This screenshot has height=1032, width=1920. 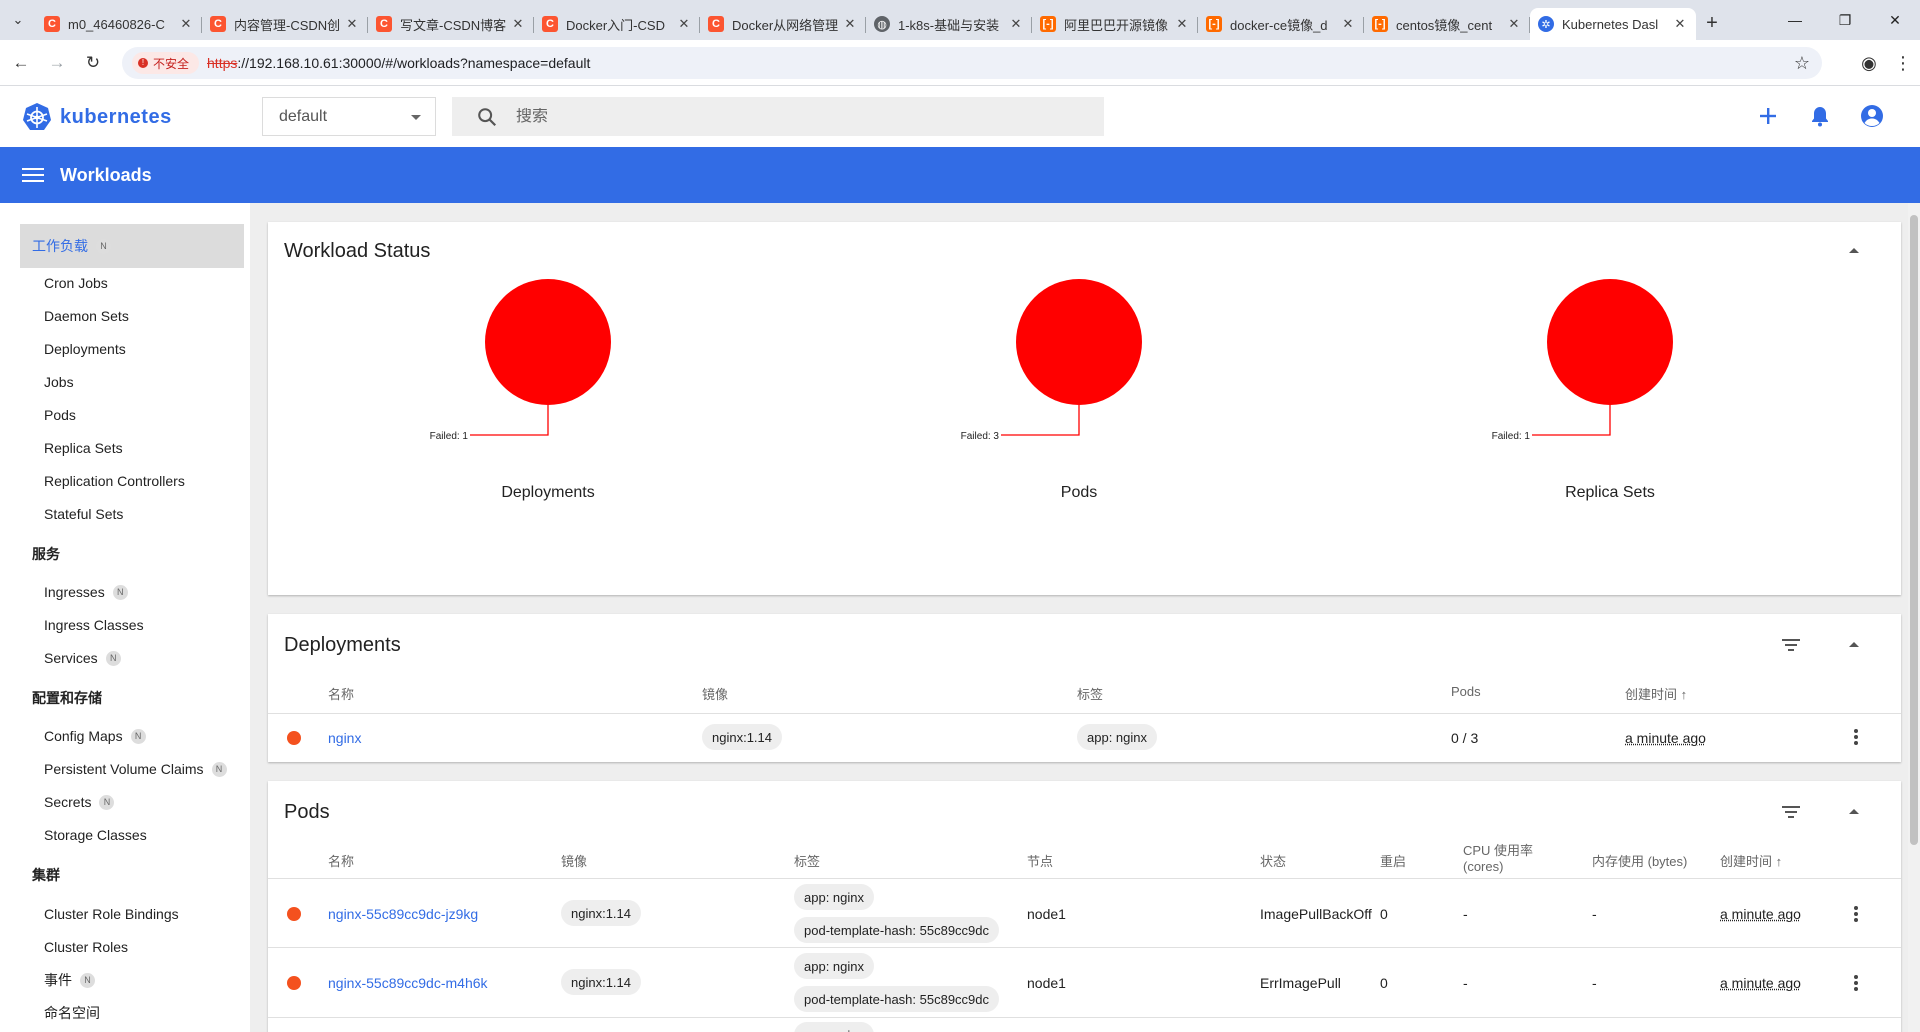 What do you see at coordinates (33, 175) in the screenshot?
I see `menu-hamburger-icon` at bounding box center [33, 175].